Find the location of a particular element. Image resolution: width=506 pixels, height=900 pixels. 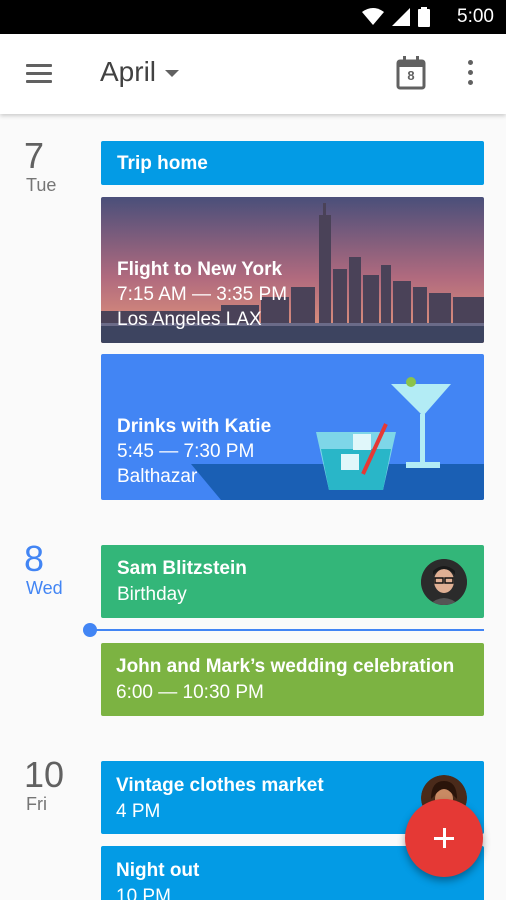

event-title: Drinks with Katie is located at coordinates (194, 426).